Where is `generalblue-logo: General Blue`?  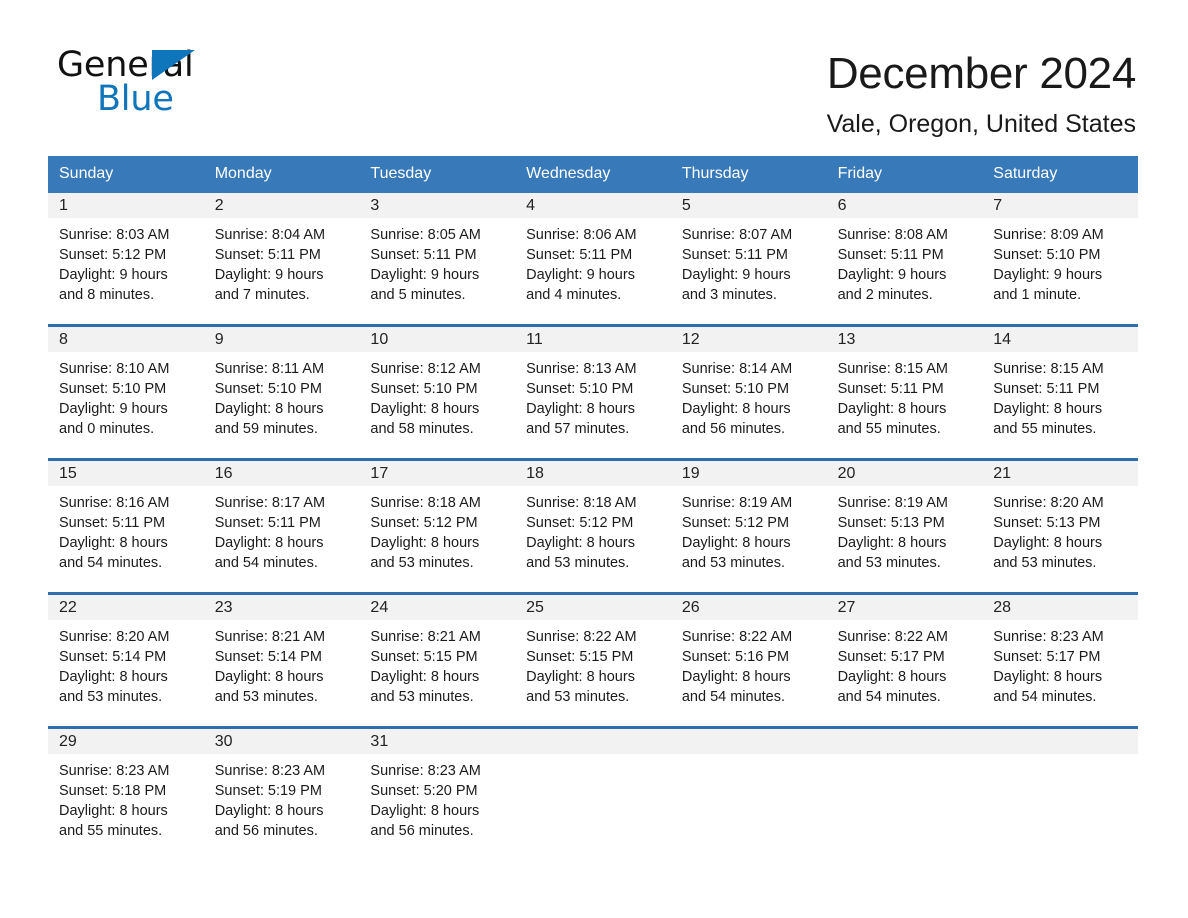
generalblue-logo: General Blue is located at coordinates (137, 85).